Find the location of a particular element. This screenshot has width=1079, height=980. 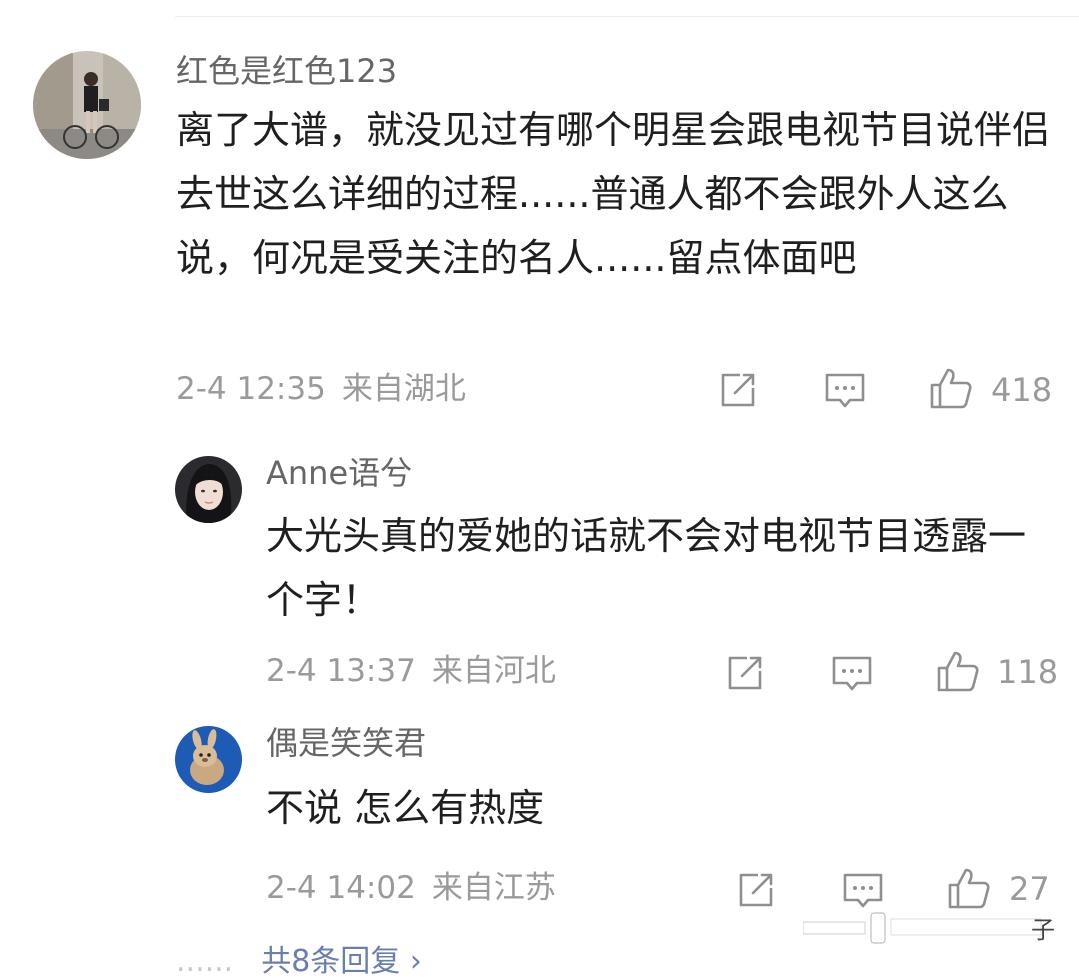

watermark-text: 子 is located at coordinates (1043, 930).